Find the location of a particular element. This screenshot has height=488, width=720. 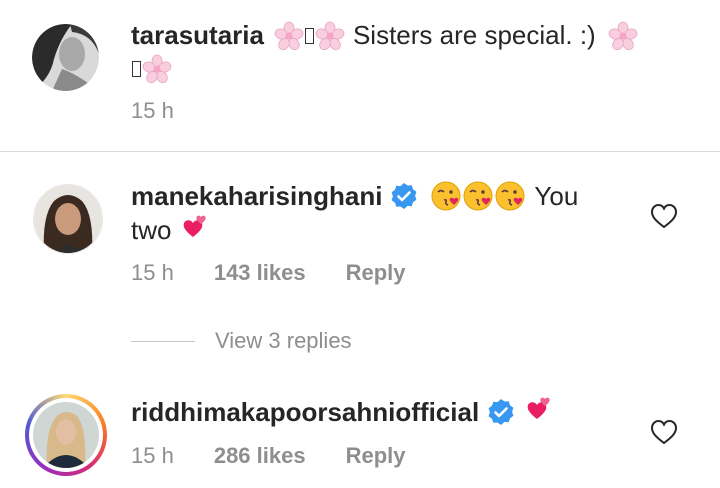

avatar-story-ring is located at coordinates (66, 435).